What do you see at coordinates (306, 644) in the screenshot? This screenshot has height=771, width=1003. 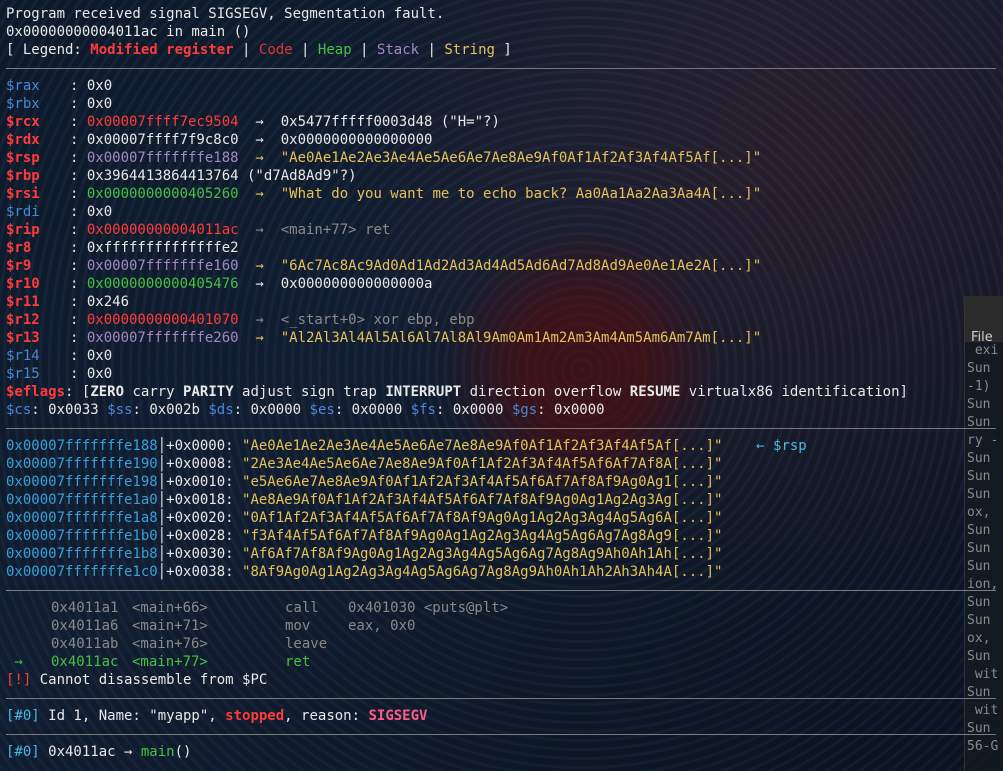 I see `instruction-mnemonic: leave` at bounding box center [306, 644].